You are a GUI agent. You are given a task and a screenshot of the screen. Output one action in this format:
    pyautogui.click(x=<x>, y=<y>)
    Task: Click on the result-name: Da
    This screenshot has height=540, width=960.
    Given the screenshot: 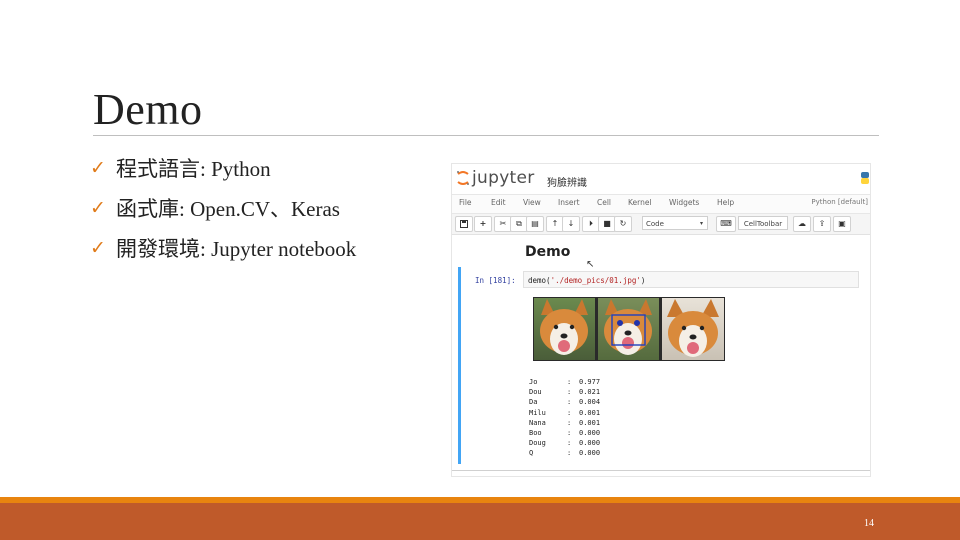 What is the action you would take?
    pyautogui.click(x=533, y=402)
    